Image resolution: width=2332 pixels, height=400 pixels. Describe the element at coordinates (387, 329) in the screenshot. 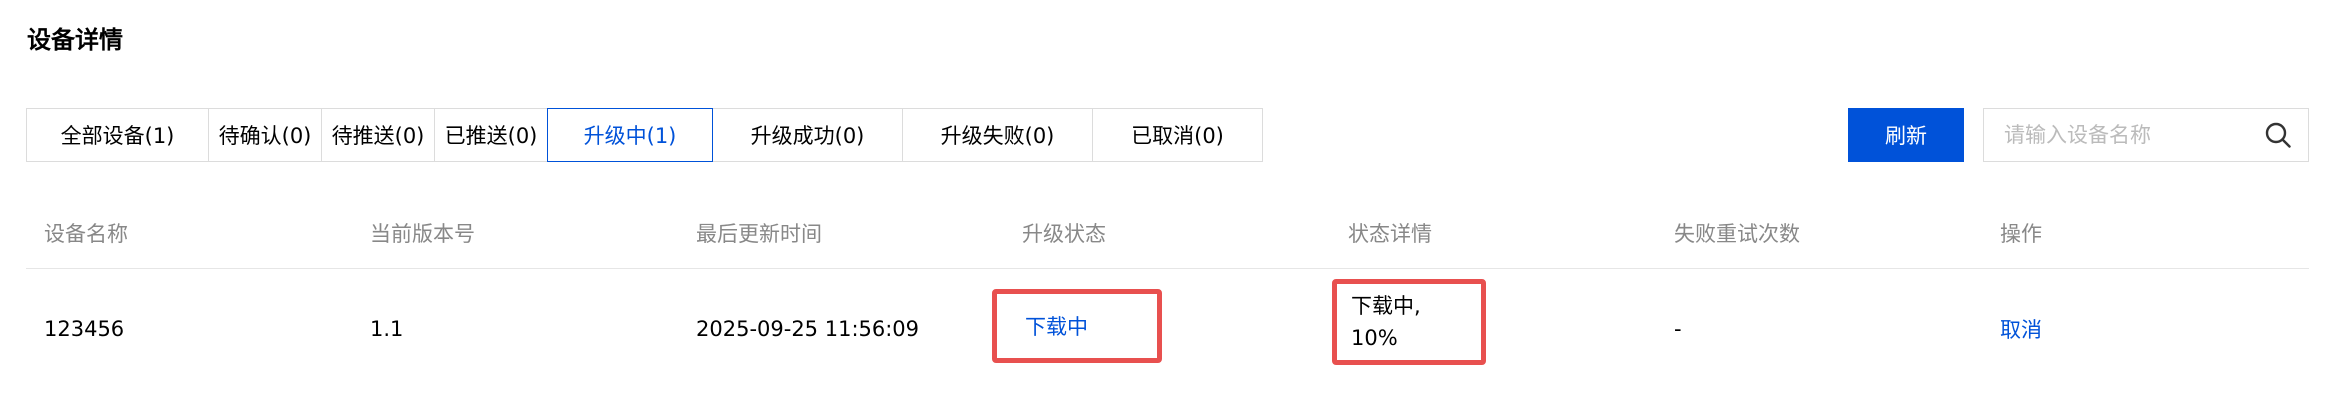

I see `cell-current-version: 1.1` at that location.